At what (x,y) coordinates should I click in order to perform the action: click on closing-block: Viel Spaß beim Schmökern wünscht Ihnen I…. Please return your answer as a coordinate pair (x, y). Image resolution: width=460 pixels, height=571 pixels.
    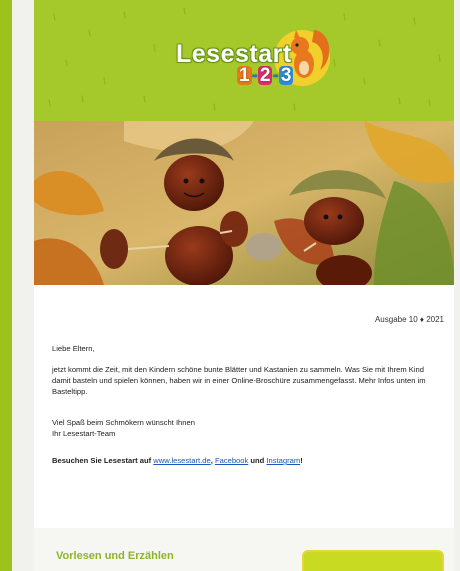
    Looking at the image, I should click on (248, 428).